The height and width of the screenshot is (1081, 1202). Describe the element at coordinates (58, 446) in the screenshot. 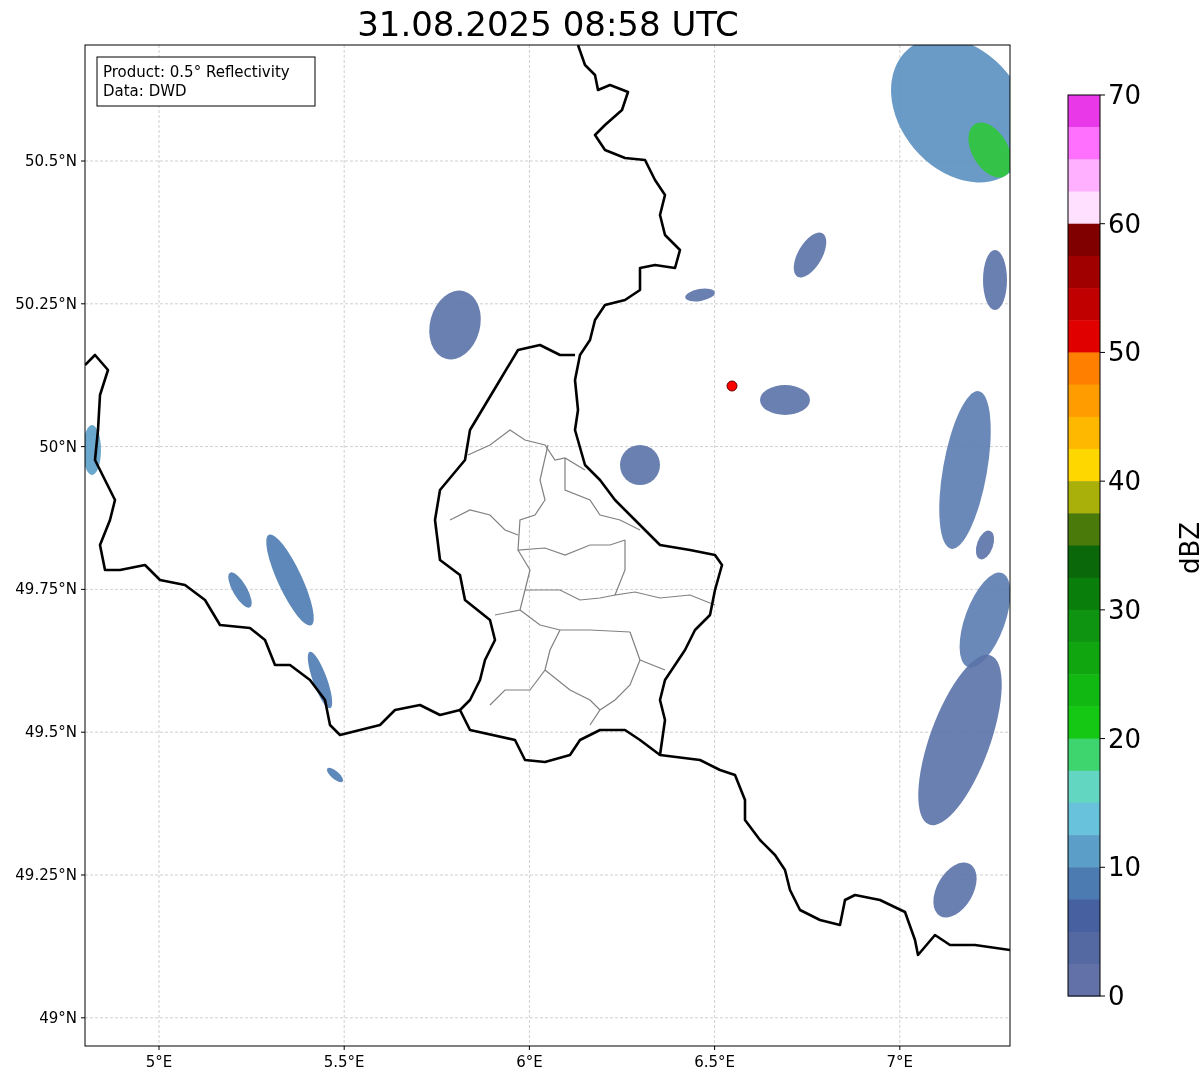

I see `latitude-label: 50°N` at that location.